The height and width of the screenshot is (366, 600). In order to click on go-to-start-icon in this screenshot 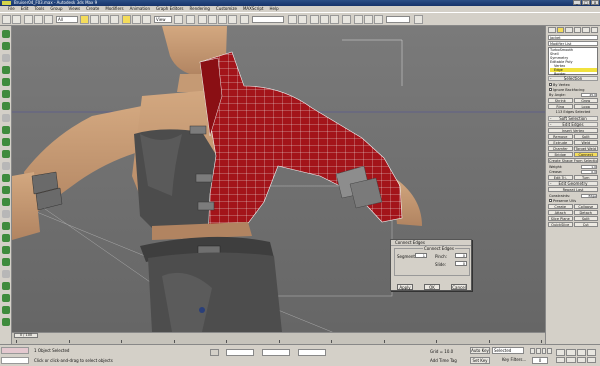, I will do `click(532, 351)`.